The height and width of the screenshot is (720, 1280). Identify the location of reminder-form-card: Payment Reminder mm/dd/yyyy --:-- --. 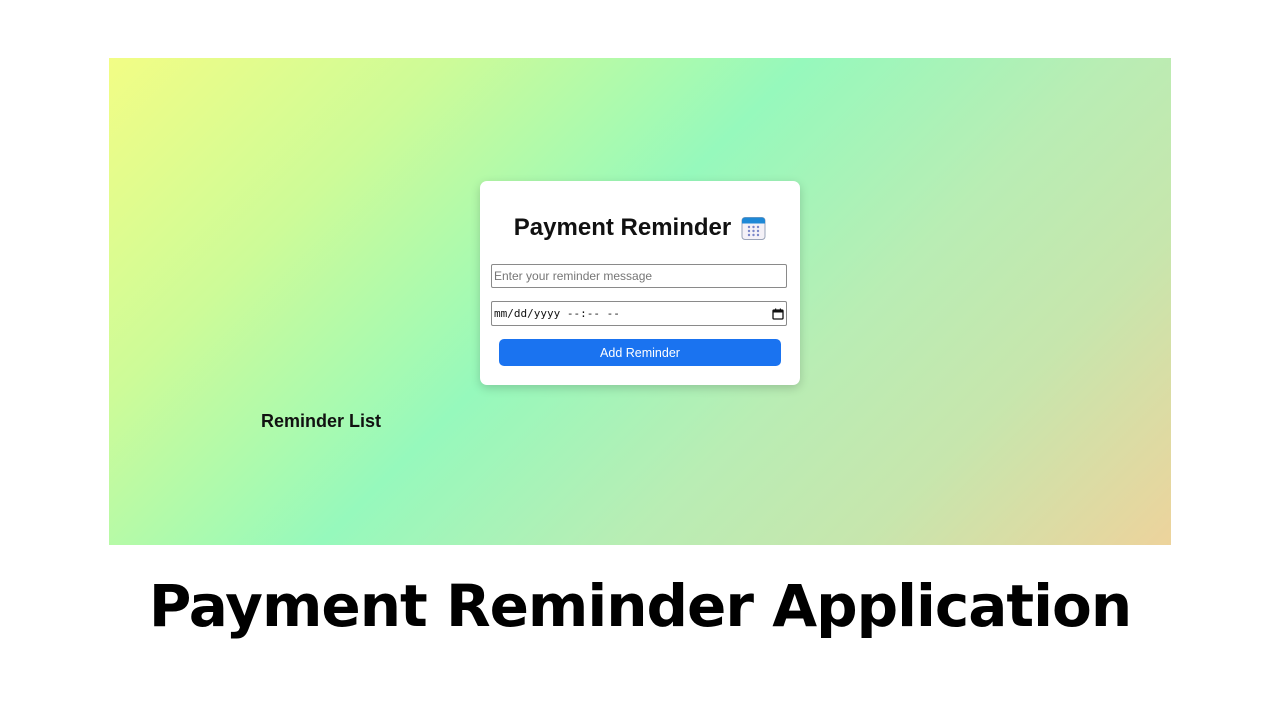
(640, 283).